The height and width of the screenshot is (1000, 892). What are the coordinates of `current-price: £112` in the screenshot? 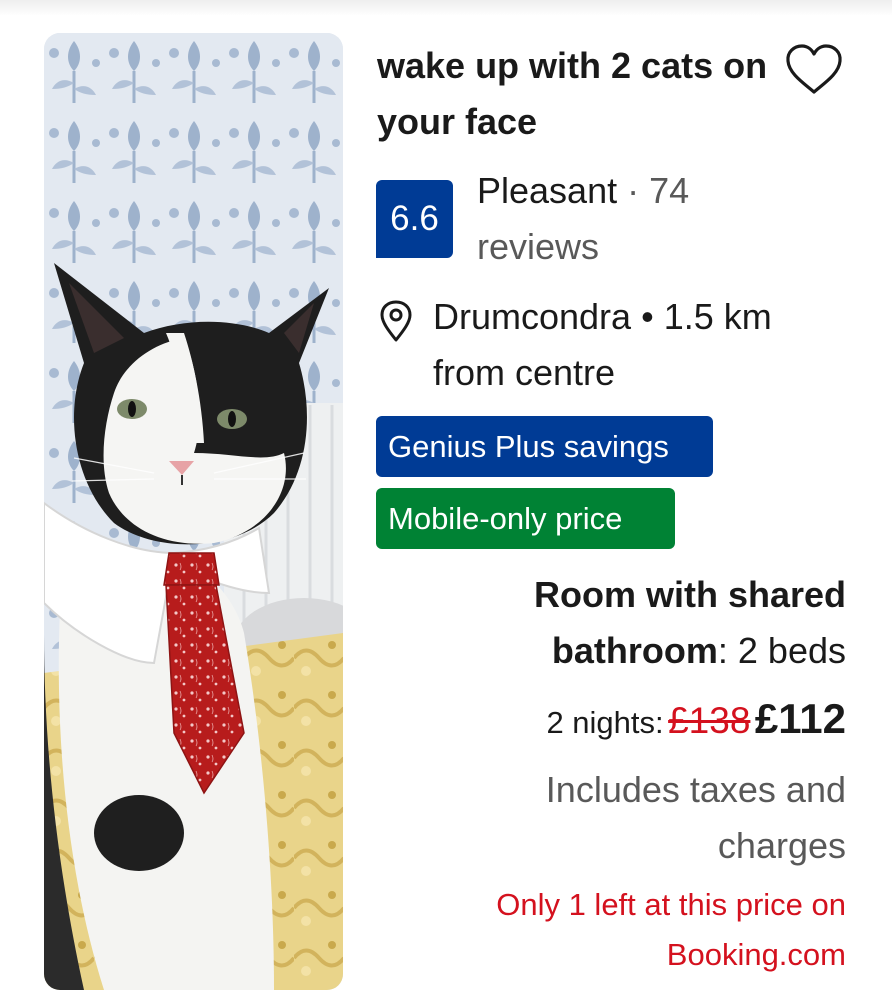 It's located at (800, 718).